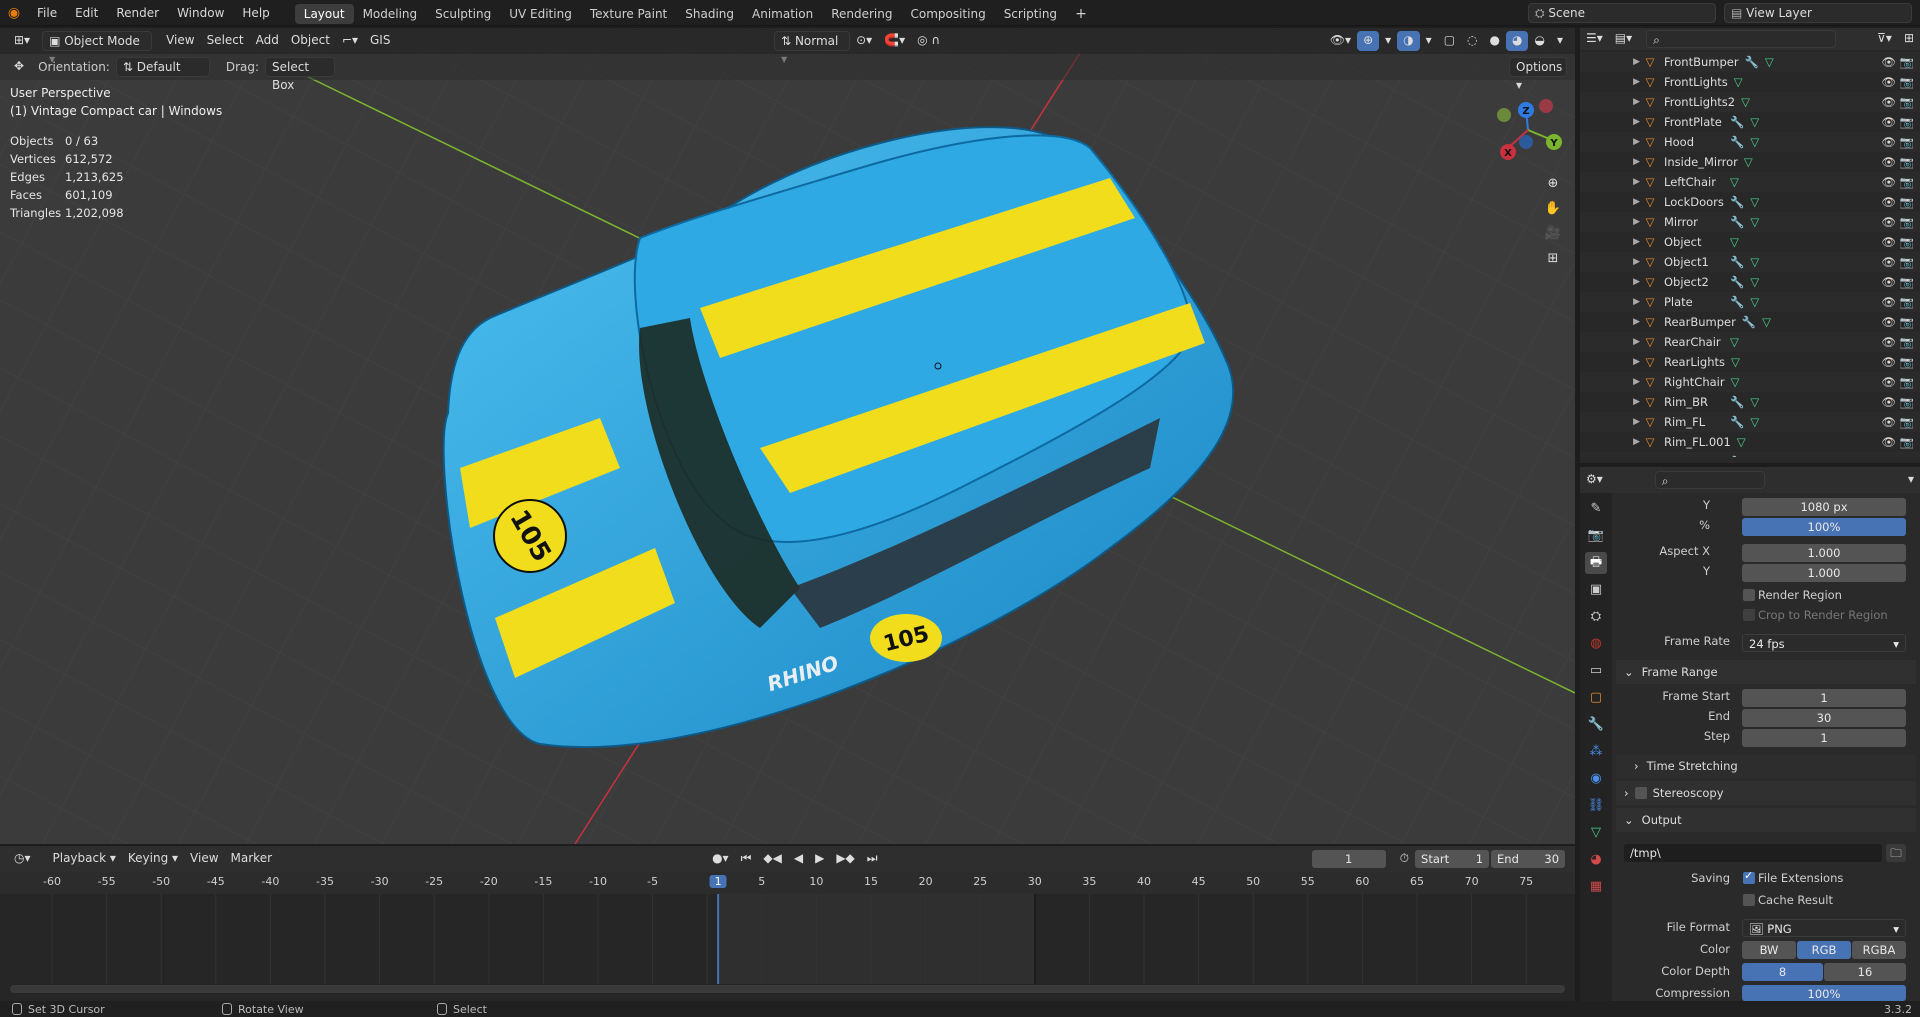 The height and width of the screenshot is (1017, 1920). I want to click on overlay-toggle-icon: ◑, so click(1408, 41).